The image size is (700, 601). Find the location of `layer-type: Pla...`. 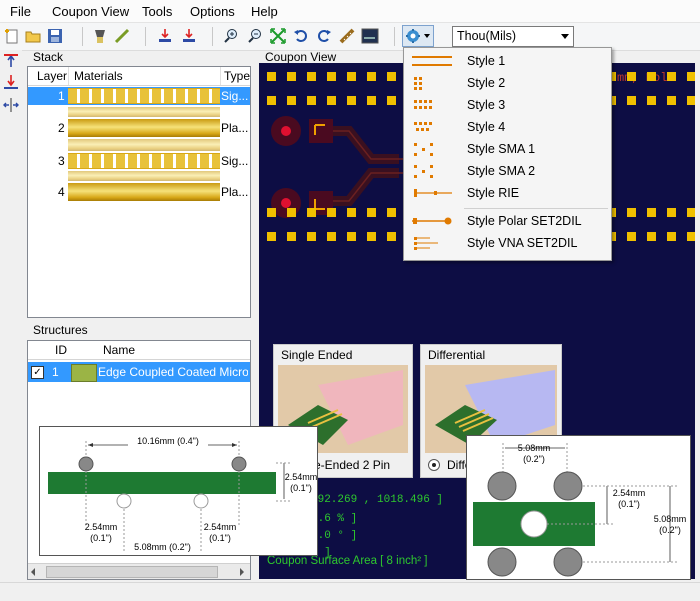

layer-type: Pla... is located at coordinates (235, 192).